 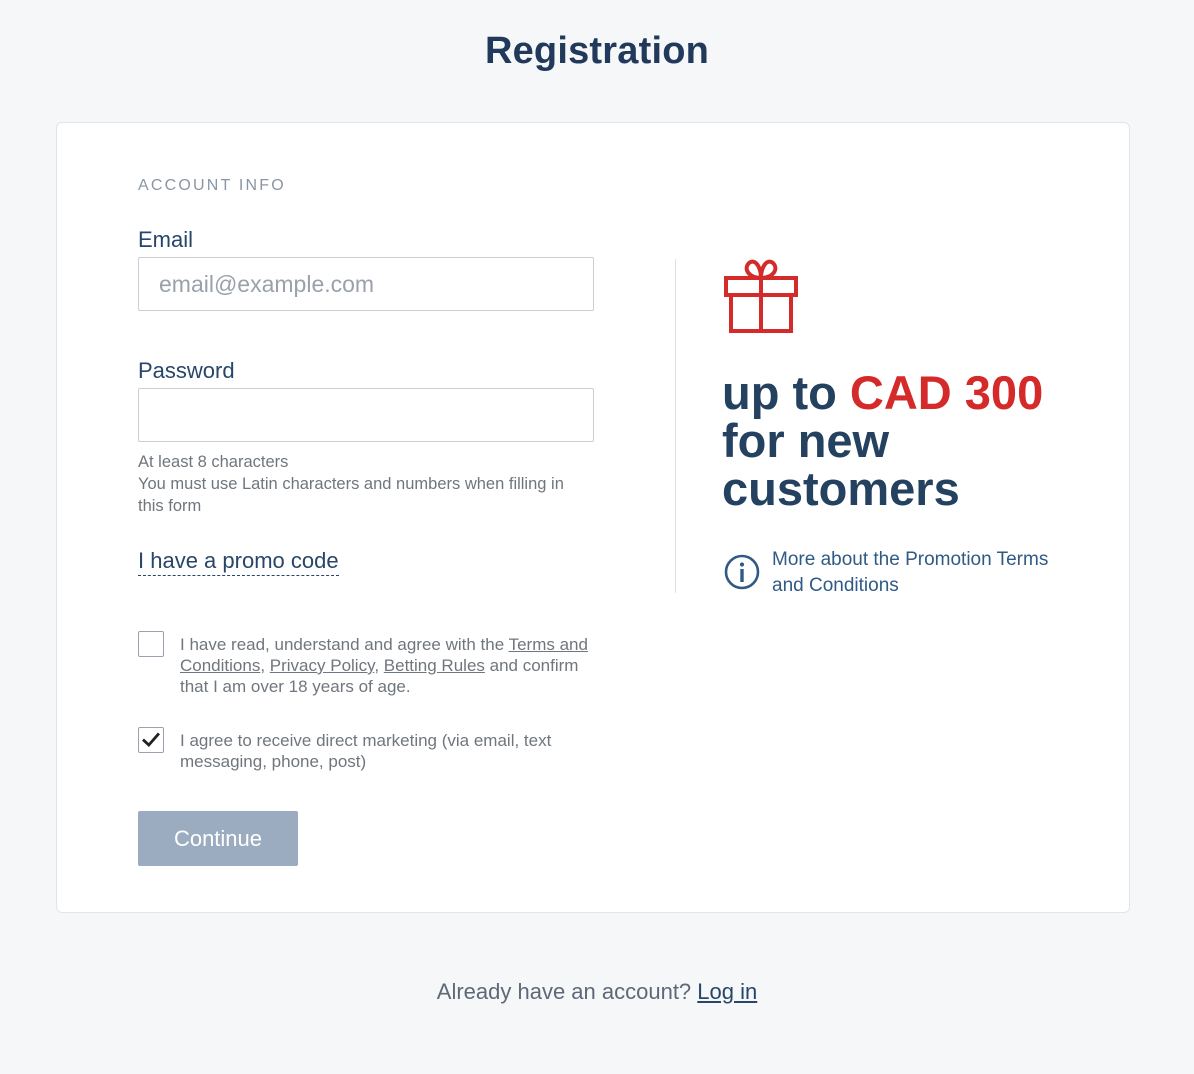 I want to click on info-icon, so click(x=742, y=572).